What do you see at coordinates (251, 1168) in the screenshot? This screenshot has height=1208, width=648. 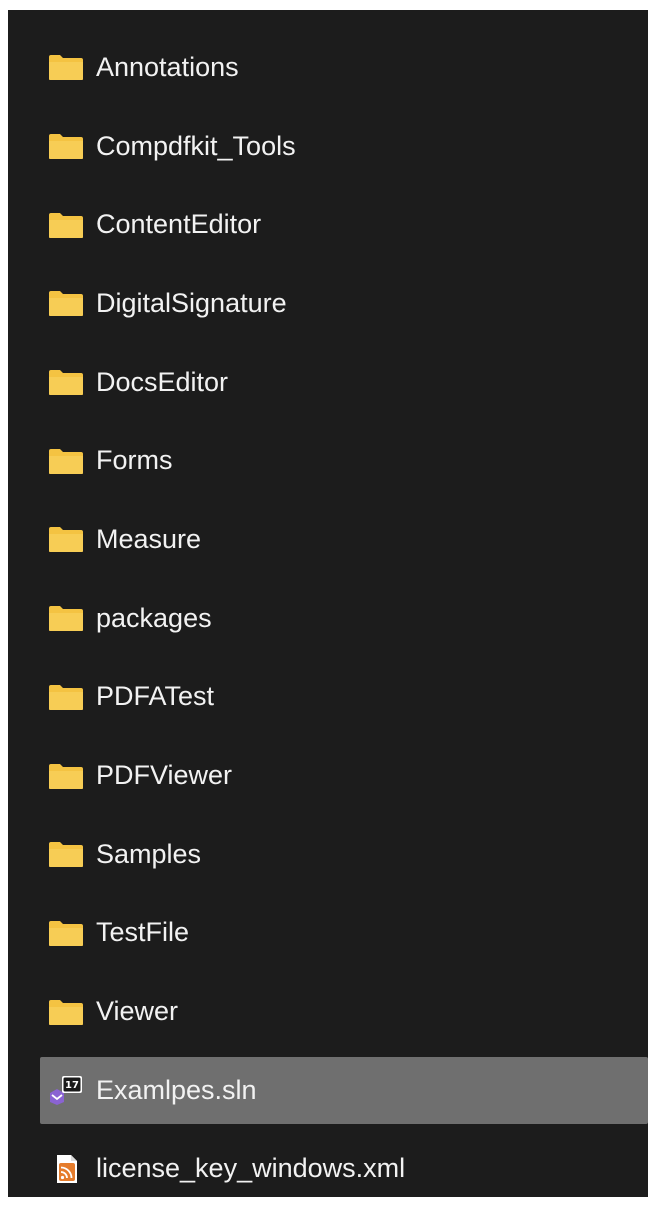 I see `file-item-label: license_key_windows.xml` at bounding box center [251, 1168].